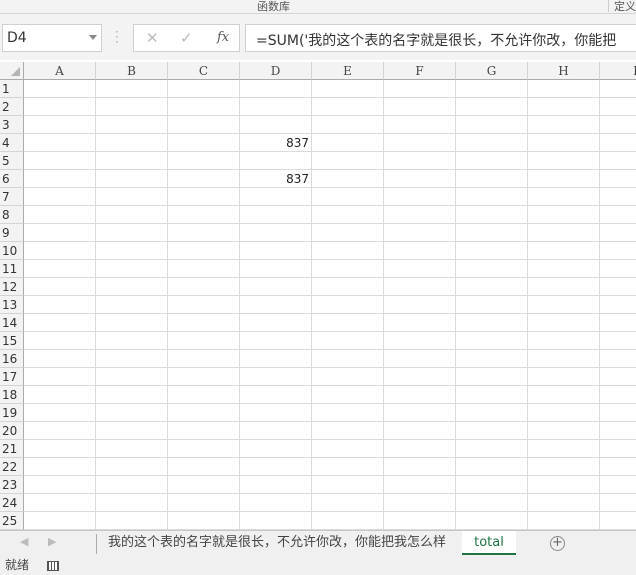 This screenshot has height=575, width=636. I want to click on row-header-23: 23, so click(12, 485).